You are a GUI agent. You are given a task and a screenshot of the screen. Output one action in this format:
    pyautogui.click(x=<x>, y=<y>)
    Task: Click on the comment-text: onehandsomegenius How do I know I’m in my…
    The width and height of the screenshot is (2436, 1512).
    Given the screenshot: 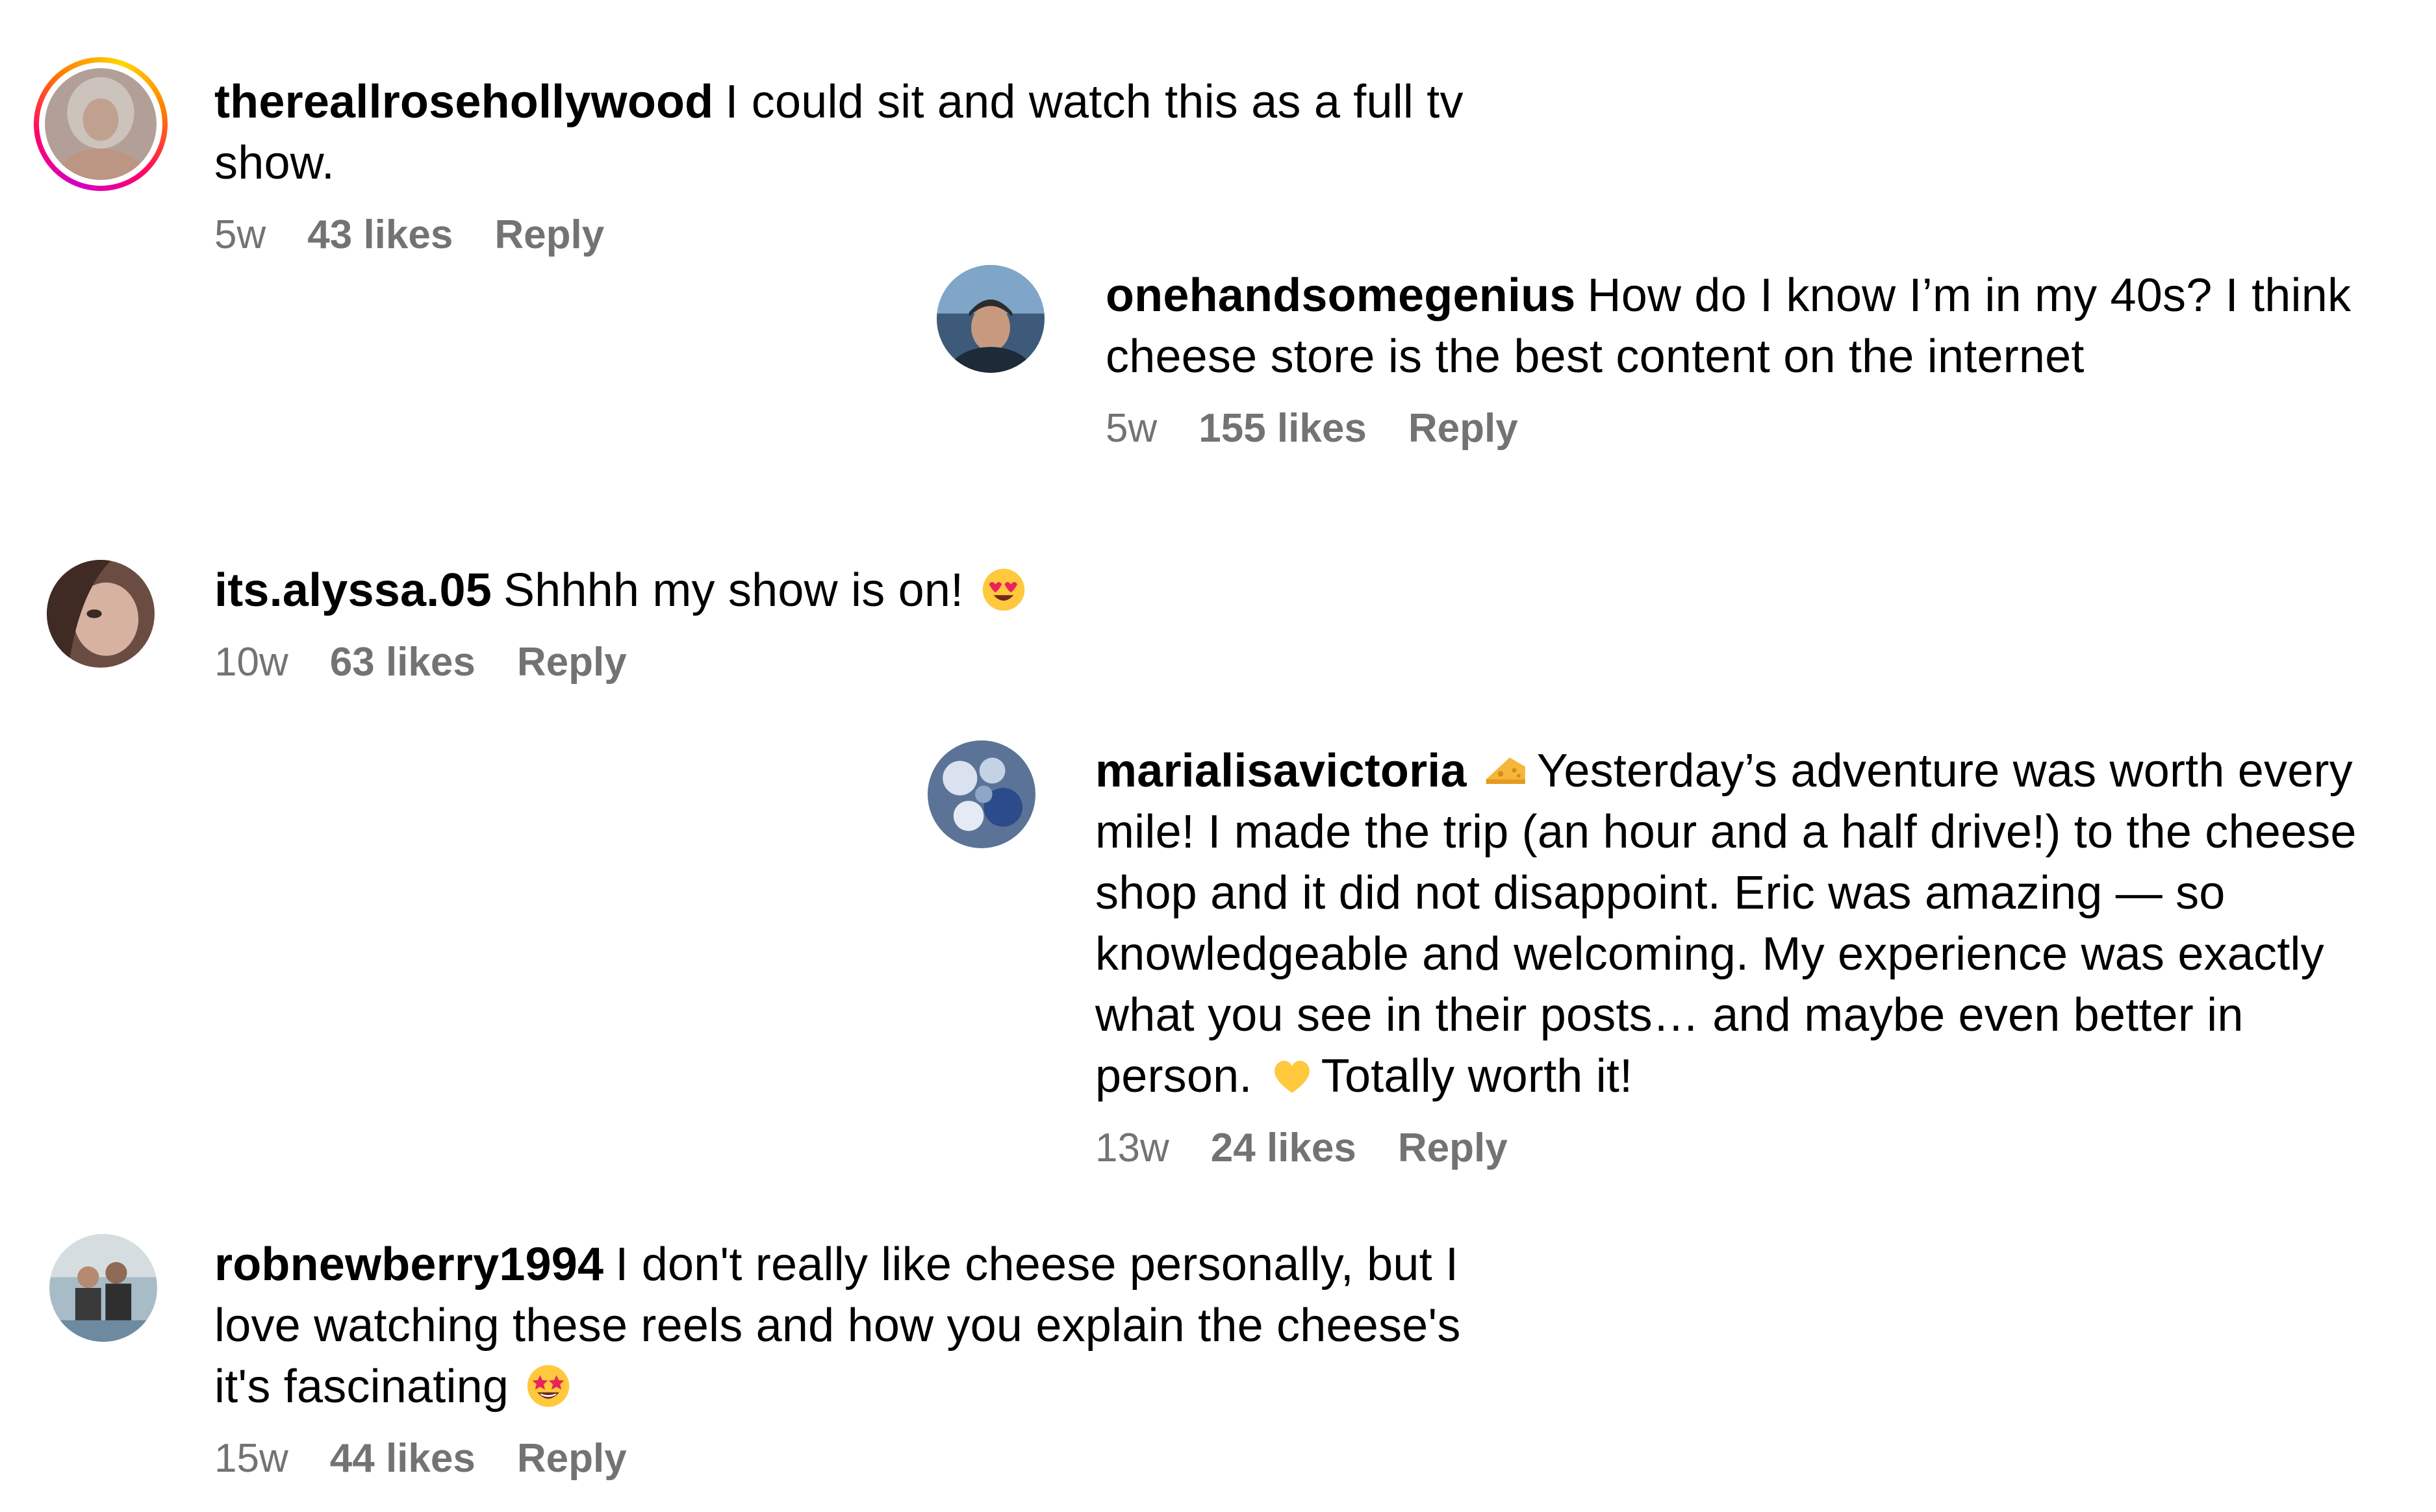 What is the action you would take?
    pyautogui.click(x=1755, y=326)
    